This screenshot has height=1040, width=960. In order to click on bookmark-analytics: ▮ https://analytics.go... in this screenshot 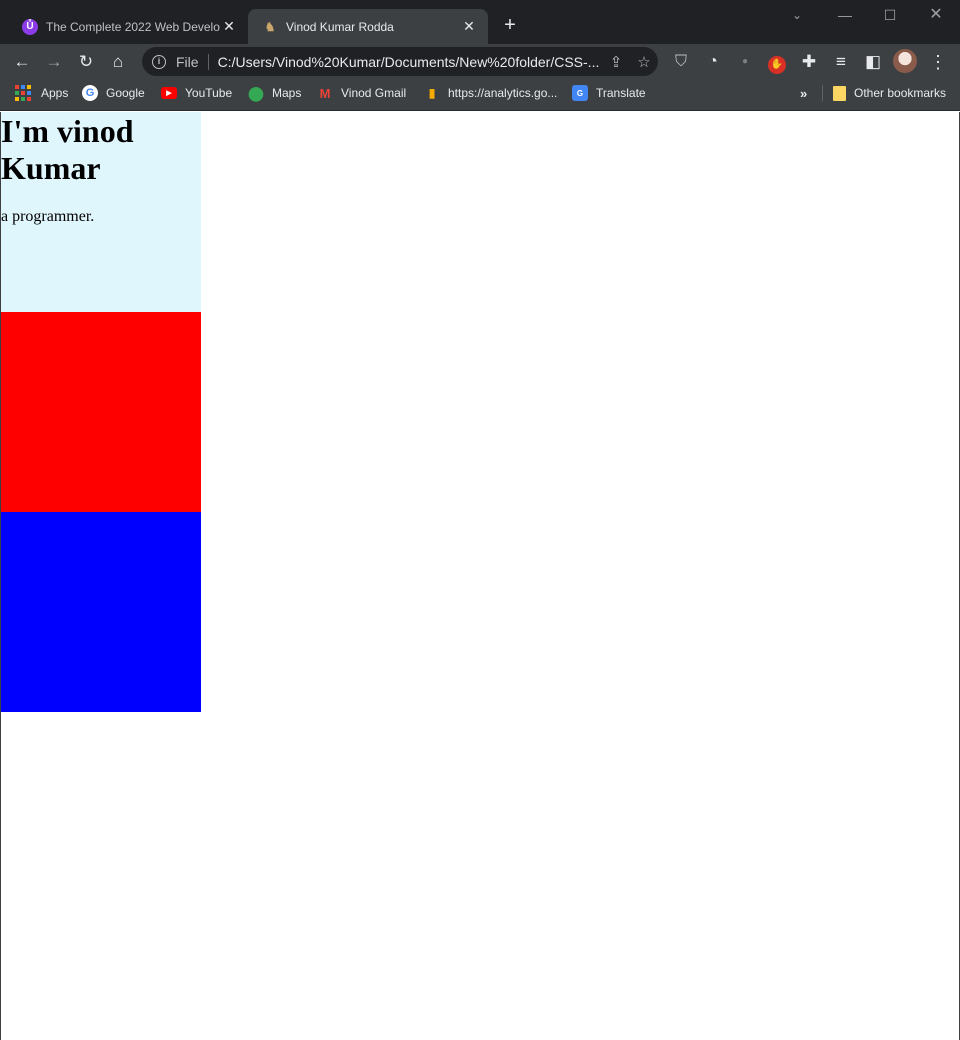, I will do `click(491, 93)`.